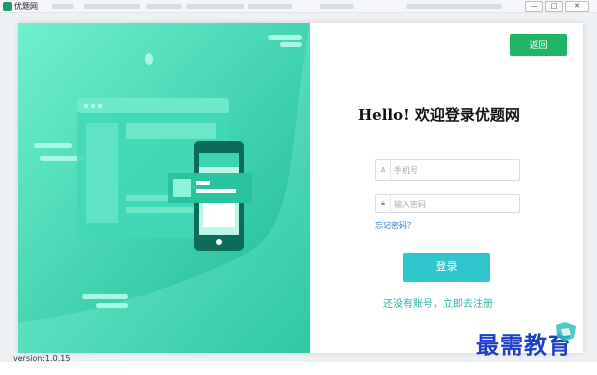  Describe the element at coordinates (438, 302) in the screenshot. I see `register-link: 还没有账号，立即去注册` at that location.